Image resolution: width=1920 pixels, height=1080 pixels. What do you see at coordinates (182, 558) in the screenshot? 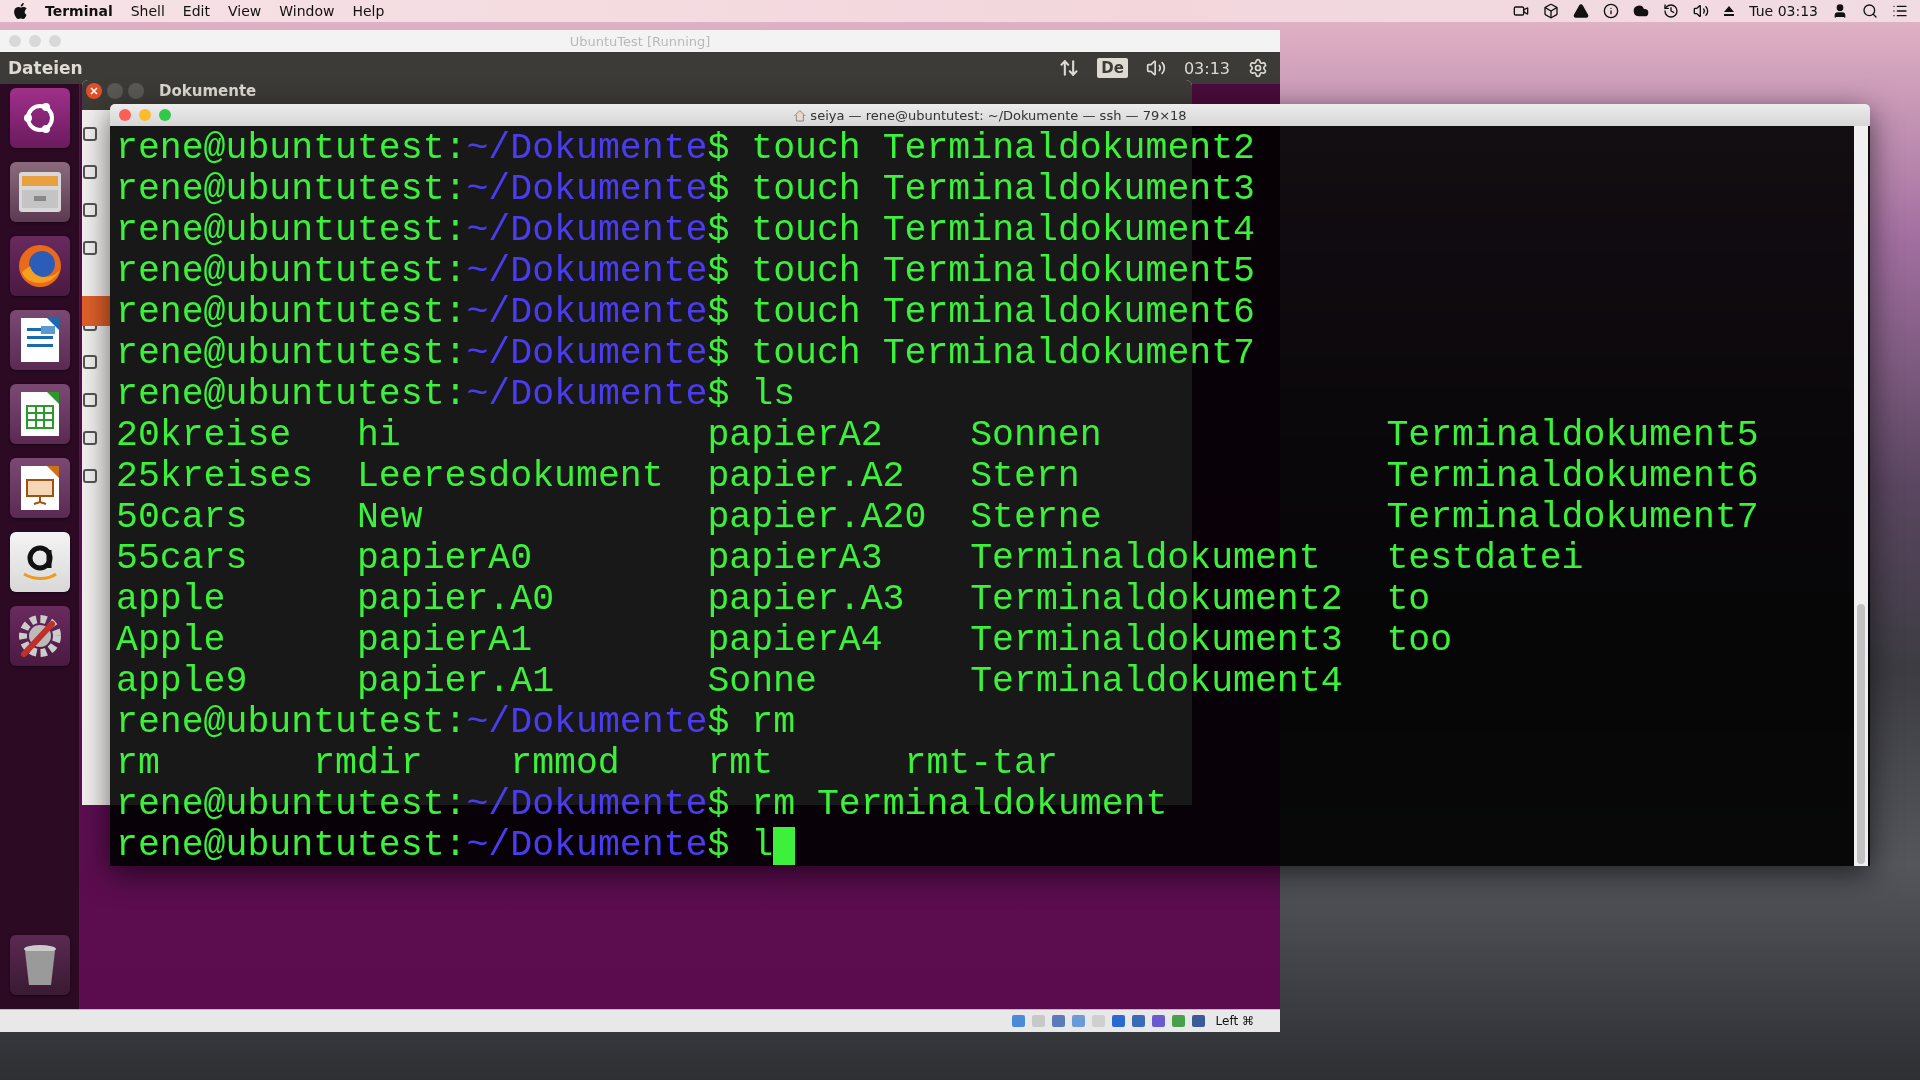
I see `file-name: 55cars` at bounding box center [182, 558].